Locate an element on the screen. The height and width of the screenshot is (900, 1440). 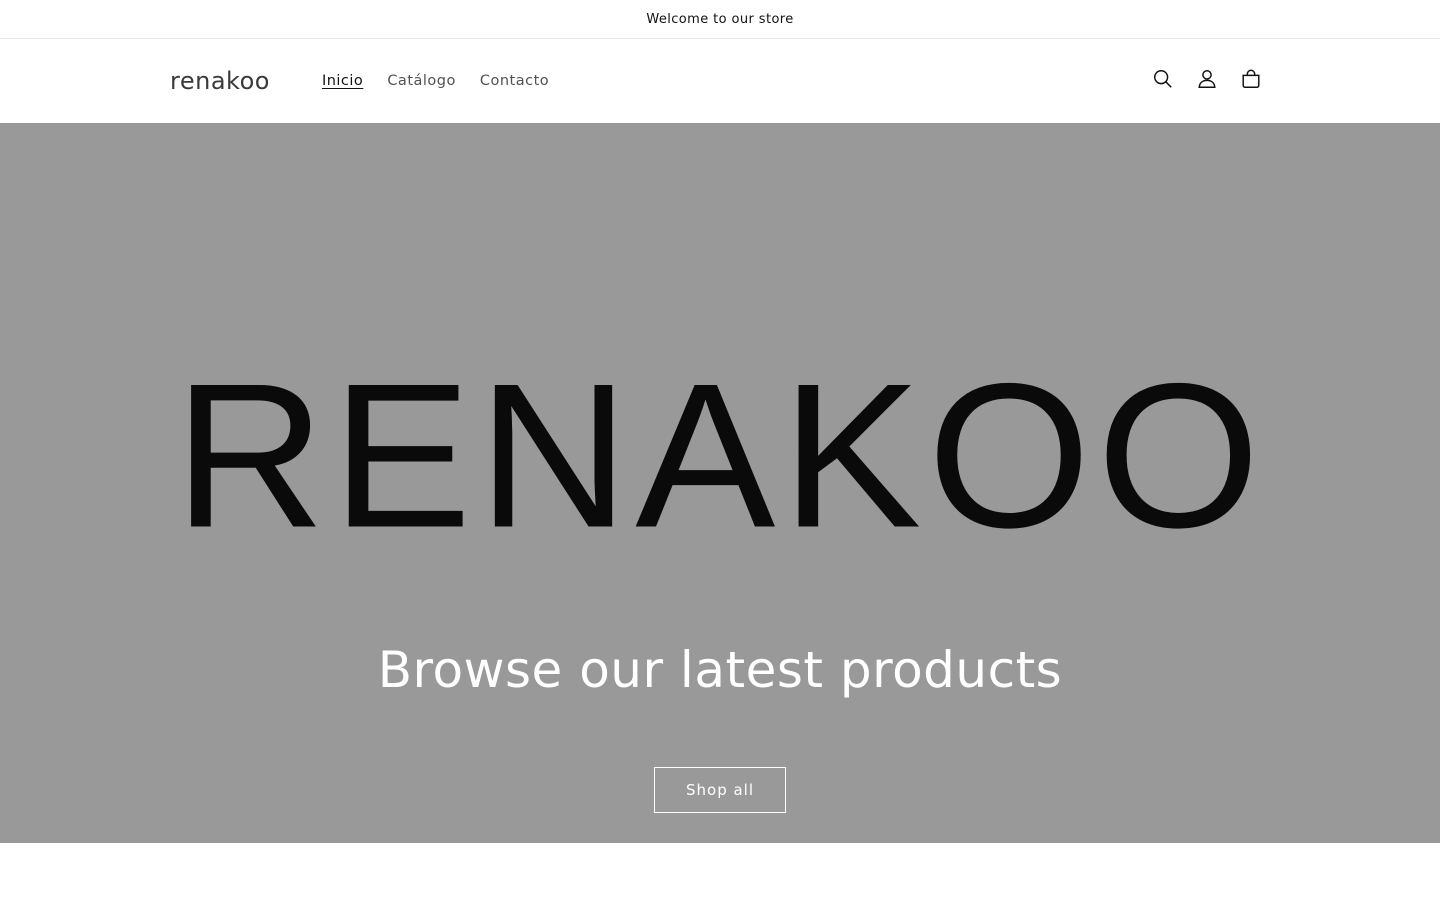
announcement-text: Welcome to our store is located at coordinates (720, 19).